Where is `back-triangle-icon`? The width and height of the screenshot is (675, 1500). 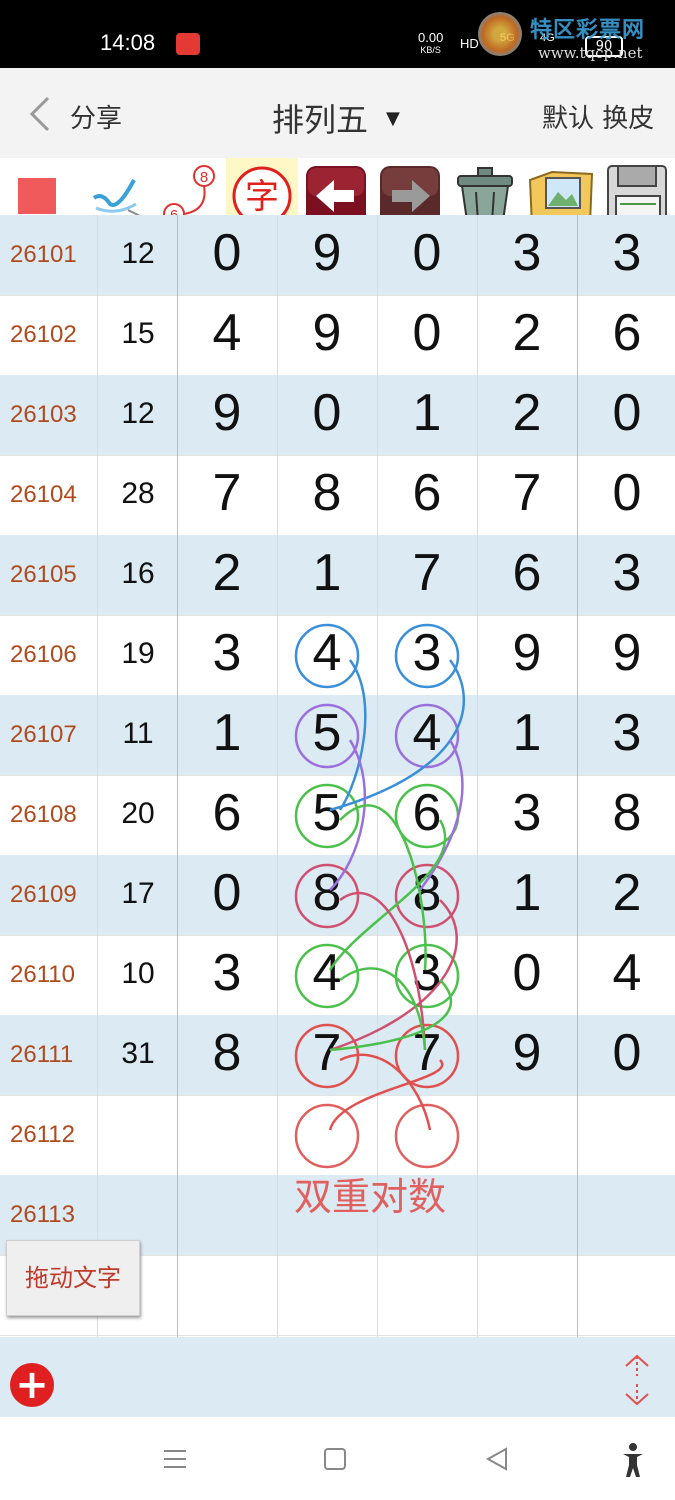
back-triangle-icon is located at coordinates (497, 1459).